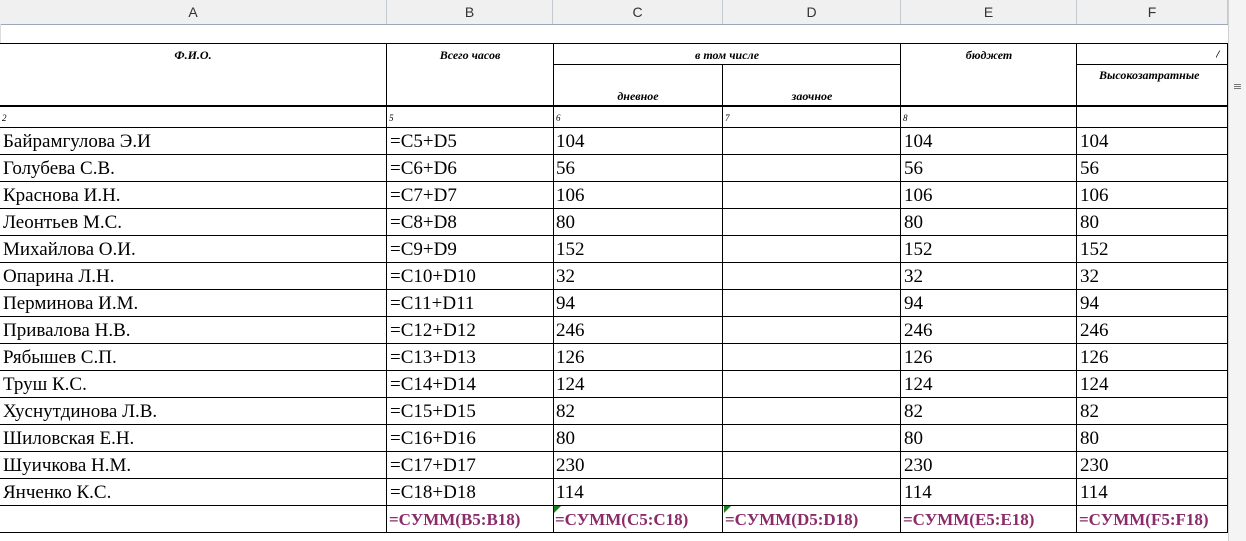  What do you see at coordinates (193, 12) in the screenshot?
I see `column-header-a: A` at bounding box center [193, 12].